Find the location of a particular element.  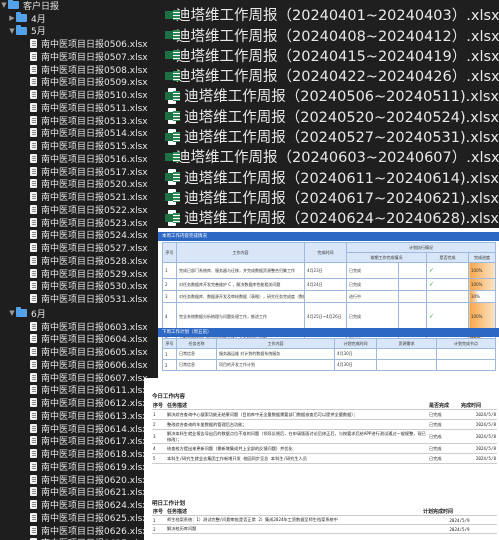

tree-file-label: 南中医项目日报0524.xlsx is located at coordinates (94, 236).